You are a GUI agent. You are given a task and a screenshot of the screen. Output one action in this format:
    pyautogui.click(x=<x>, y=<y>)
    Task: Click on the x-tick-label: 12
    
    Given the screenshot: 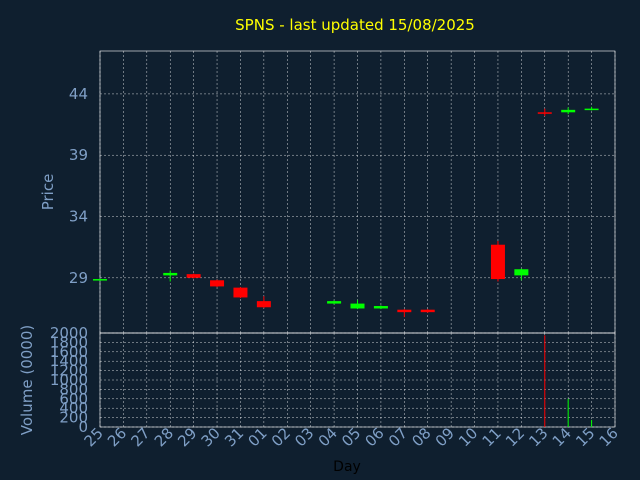 What is the action you would take?
    pyautogui.click(x=515, y=437)
    